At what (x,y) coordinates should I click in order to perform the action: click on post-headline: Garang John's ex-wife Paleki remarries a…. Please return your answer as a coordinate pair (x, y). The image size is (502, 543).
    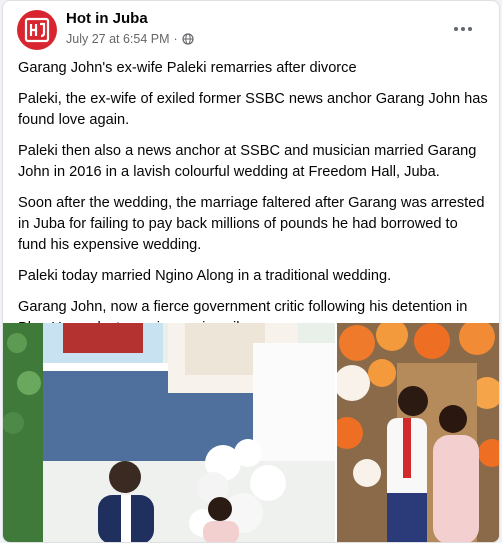
    Looking at the image, I should click on (187, 68).